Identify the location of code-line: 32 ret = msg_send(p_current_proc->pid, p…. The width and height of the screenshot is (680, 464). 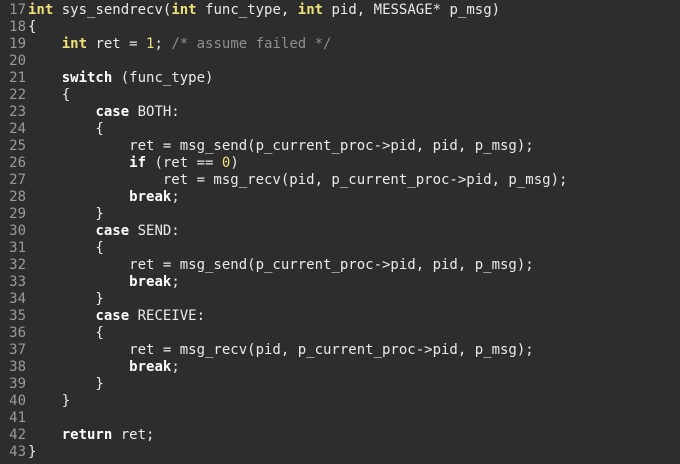
(340, 265).